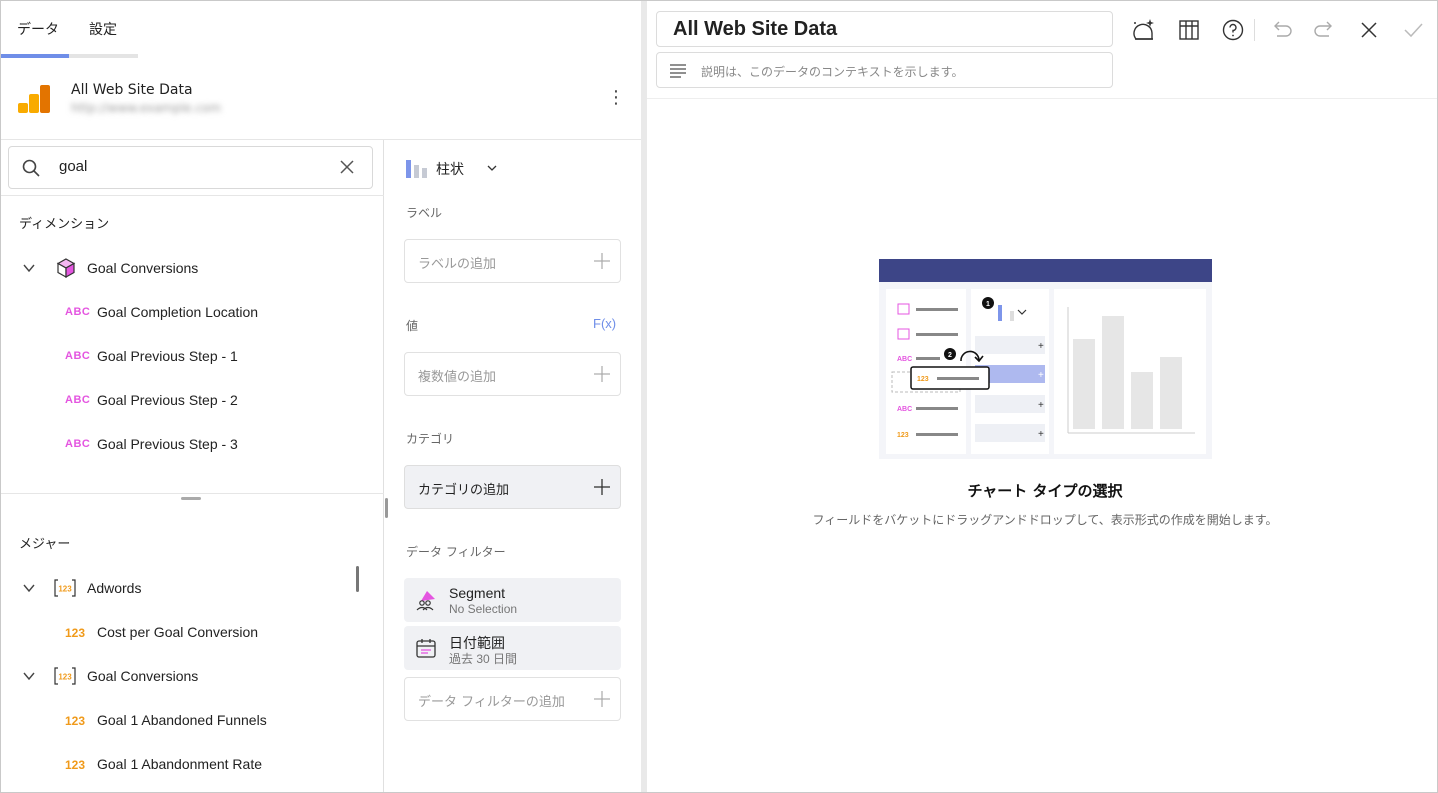  I want to click on chart-type-selector: 柱状, so click(465, 168).